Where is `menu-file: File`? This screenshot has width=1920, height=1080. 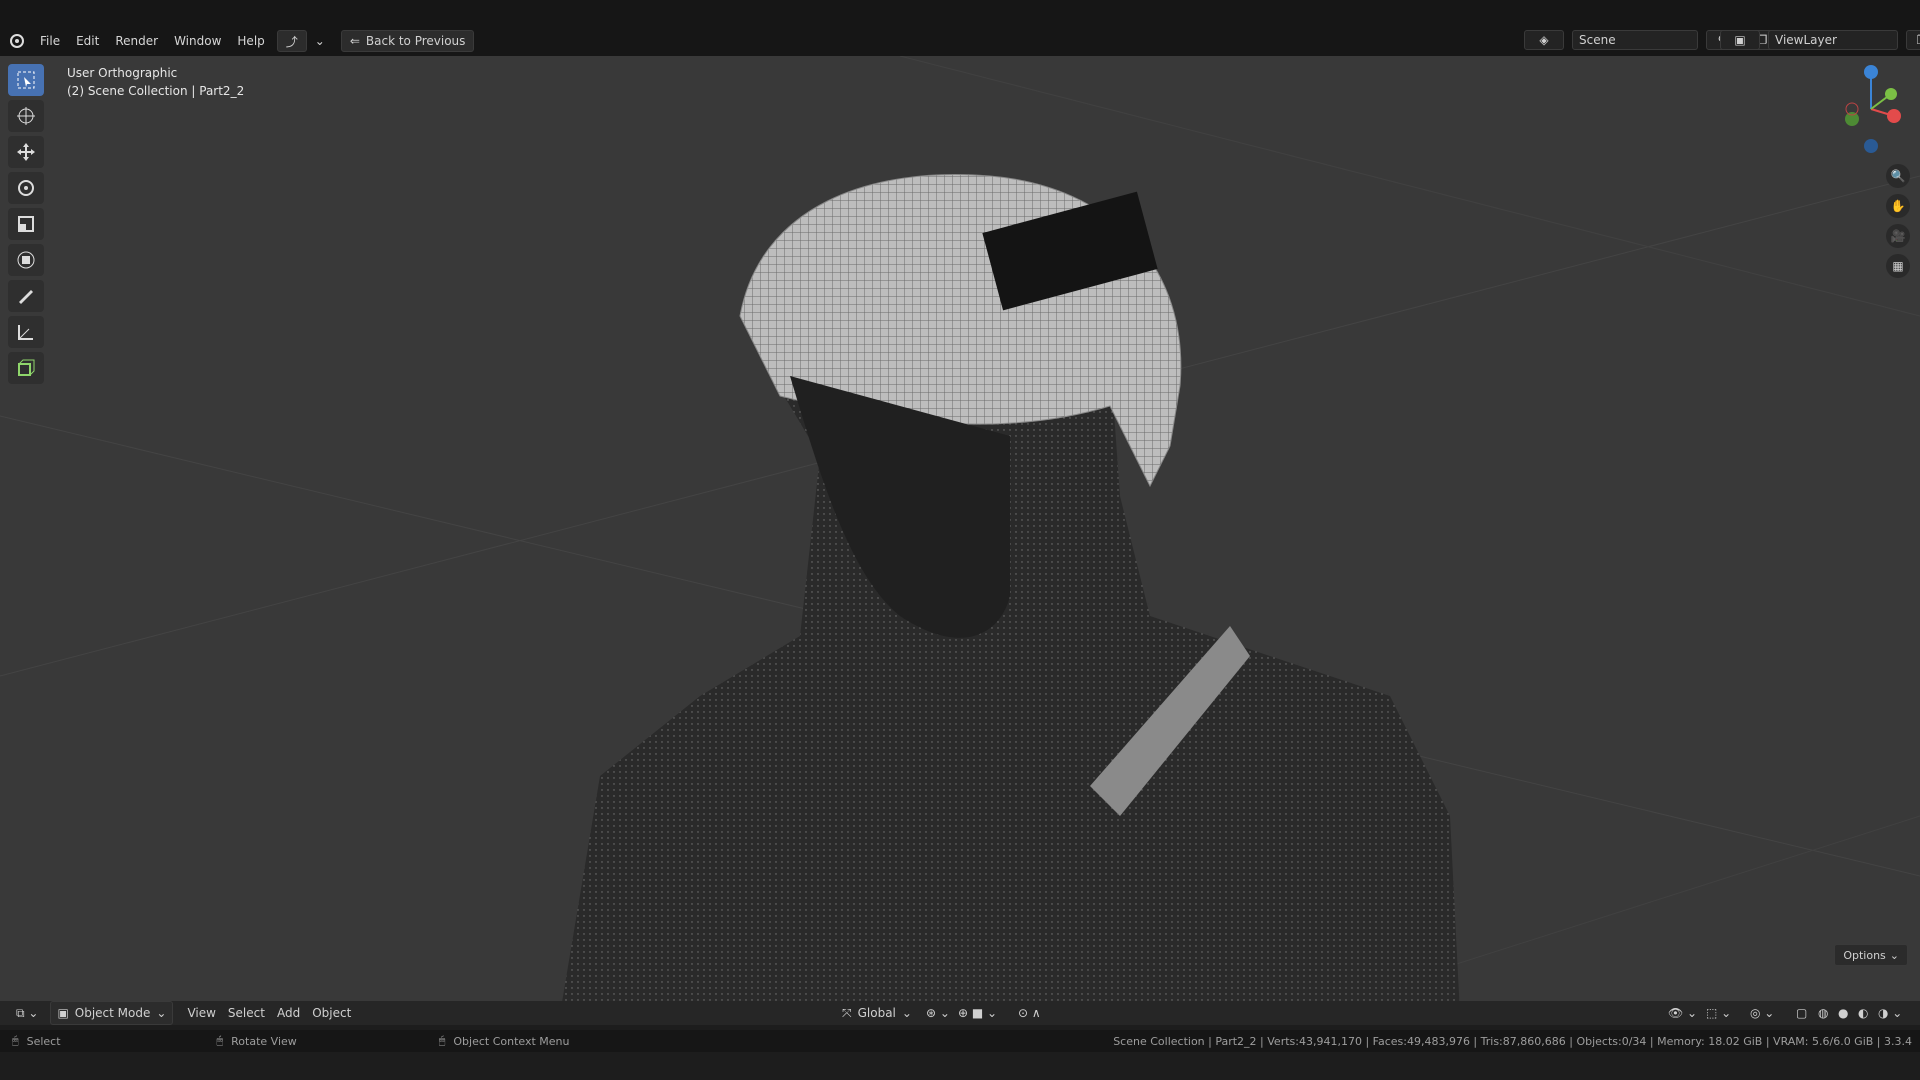 menu-file: File is located at coordinates (50, 41).